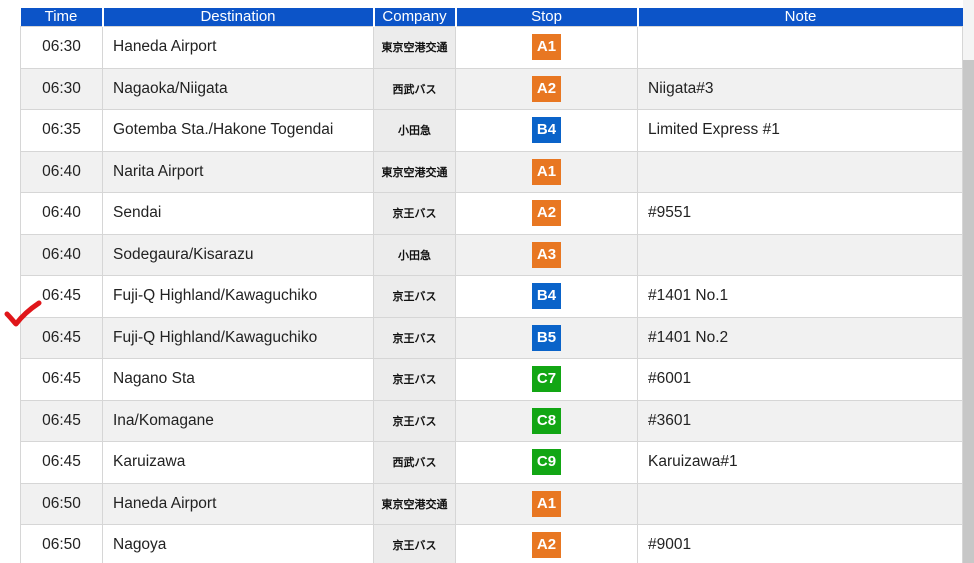  I want to click on note-cell: #1401 No.2, so click(800, 337).